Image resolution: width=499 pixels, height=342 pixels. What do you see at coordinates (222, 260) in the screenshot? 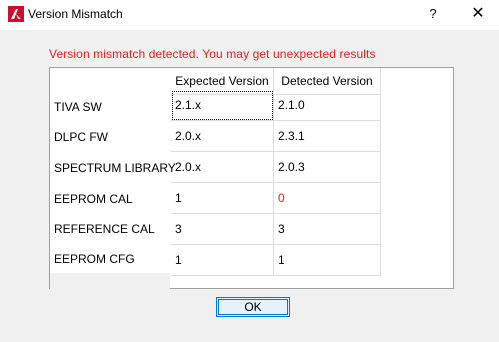
I see `cell-expected-eeprom-cfg: 1` at bounding box center [222, 260].